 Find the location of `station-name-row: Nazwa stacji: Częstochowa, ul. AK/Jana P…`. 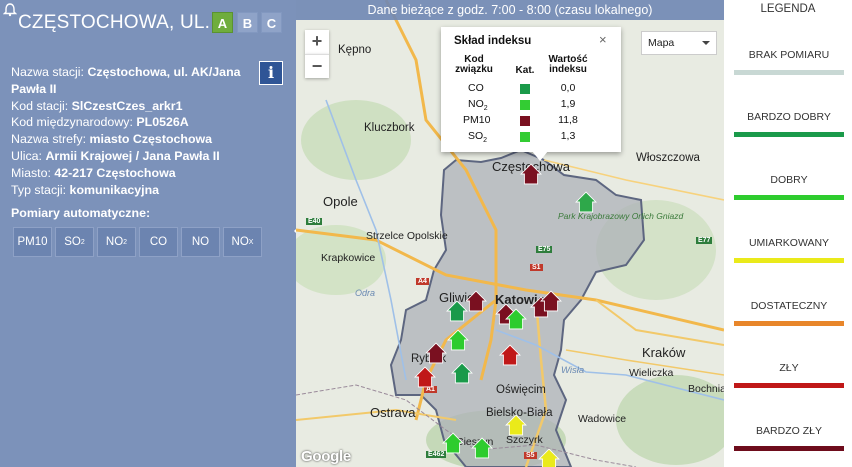

station-name-row: Nazwa stacji: Częstochowa, ul. AK/Jana P… is located at coordinates (136, 81).